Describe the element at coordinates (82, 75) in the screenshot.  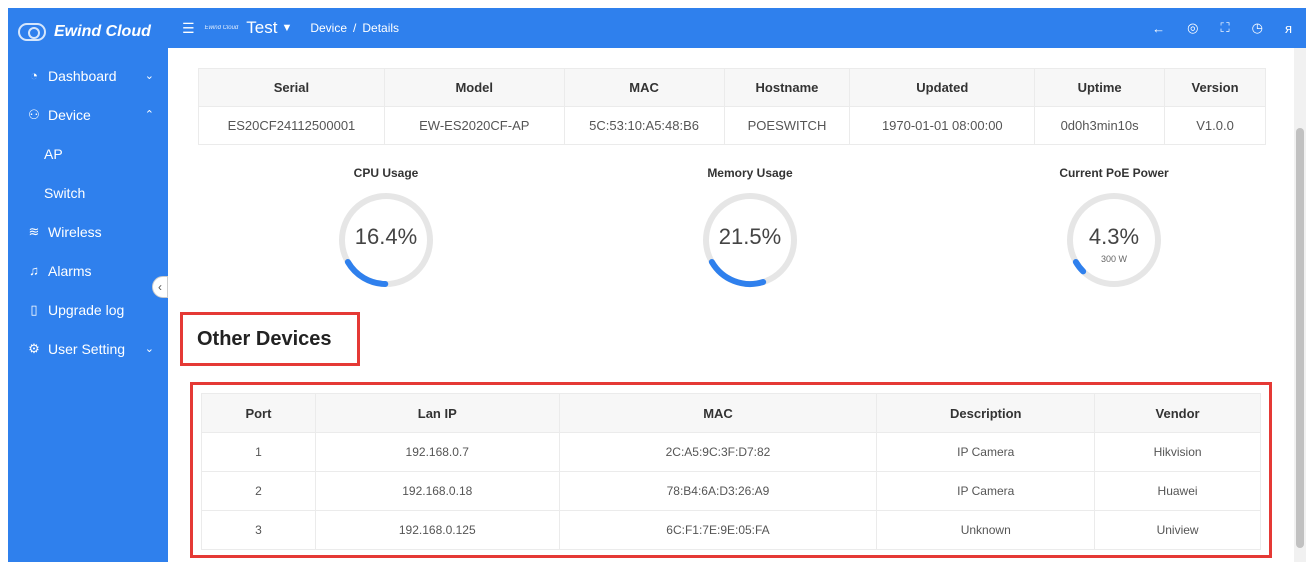
I see `sidebar-item-label: Dashboard` at that location.